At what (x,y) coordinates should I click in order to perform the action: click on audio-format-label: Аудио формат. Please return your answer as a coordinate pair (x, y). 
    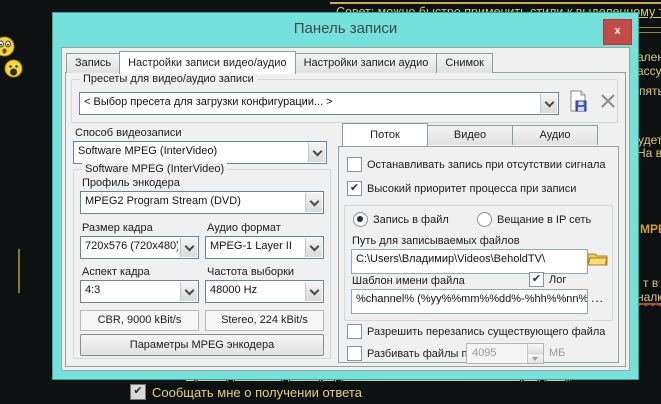
    Looking at the image, I should click on (244, 228).